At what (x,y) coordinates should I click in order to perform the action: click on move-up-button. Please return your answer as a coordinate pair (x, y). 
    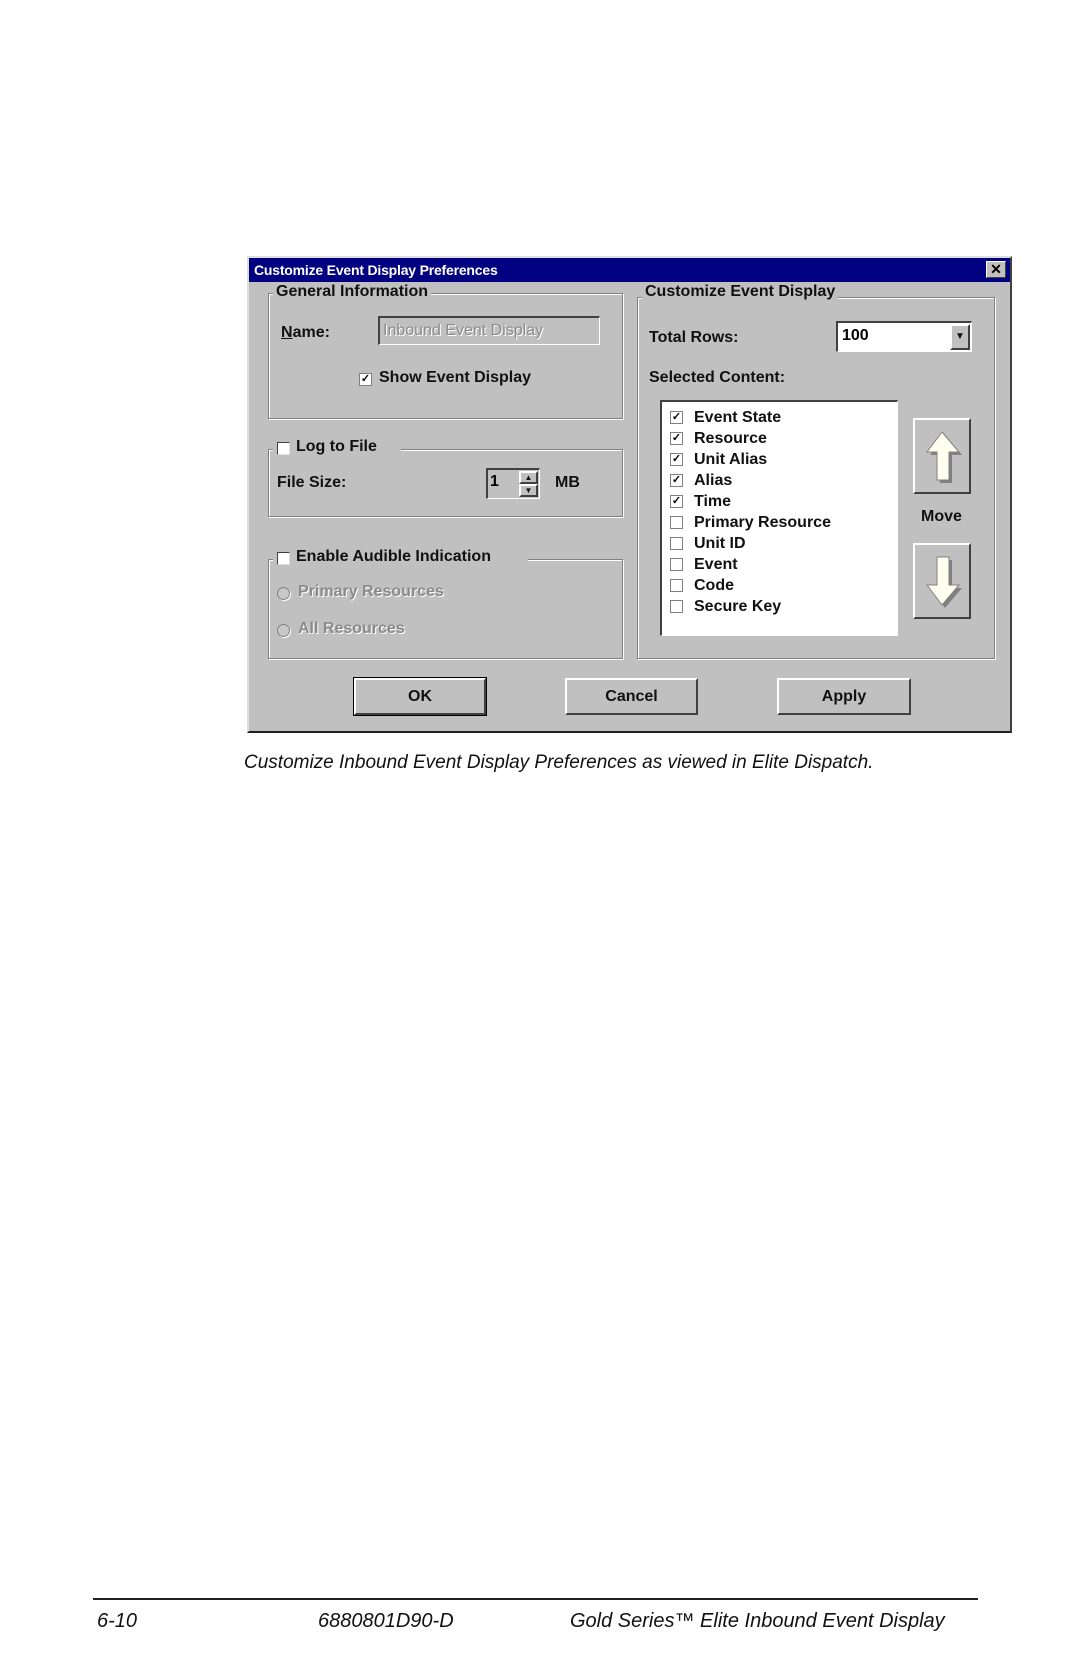
    Looking at the image, I should click on (942, 456).